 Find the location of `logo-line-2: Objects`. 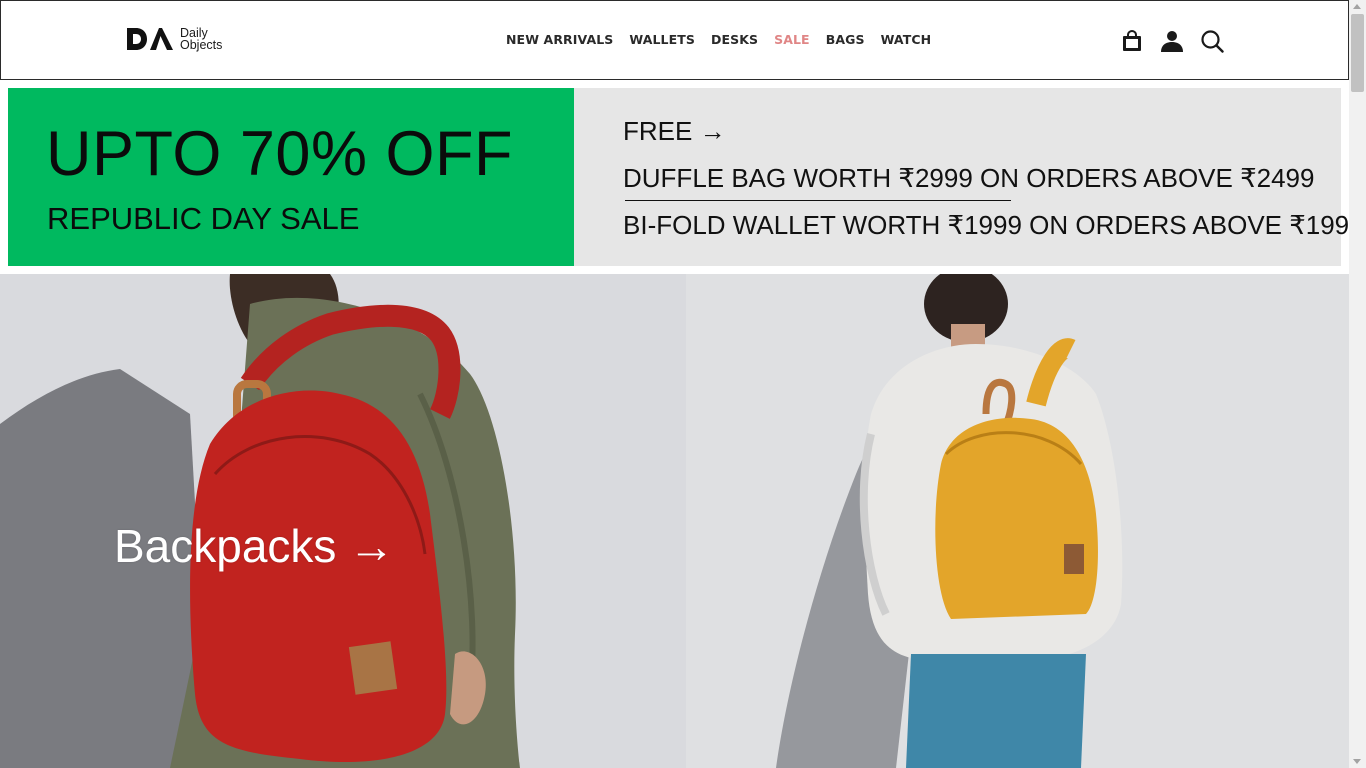

logo-line-2: Objects is located at coordinates (201, 45).